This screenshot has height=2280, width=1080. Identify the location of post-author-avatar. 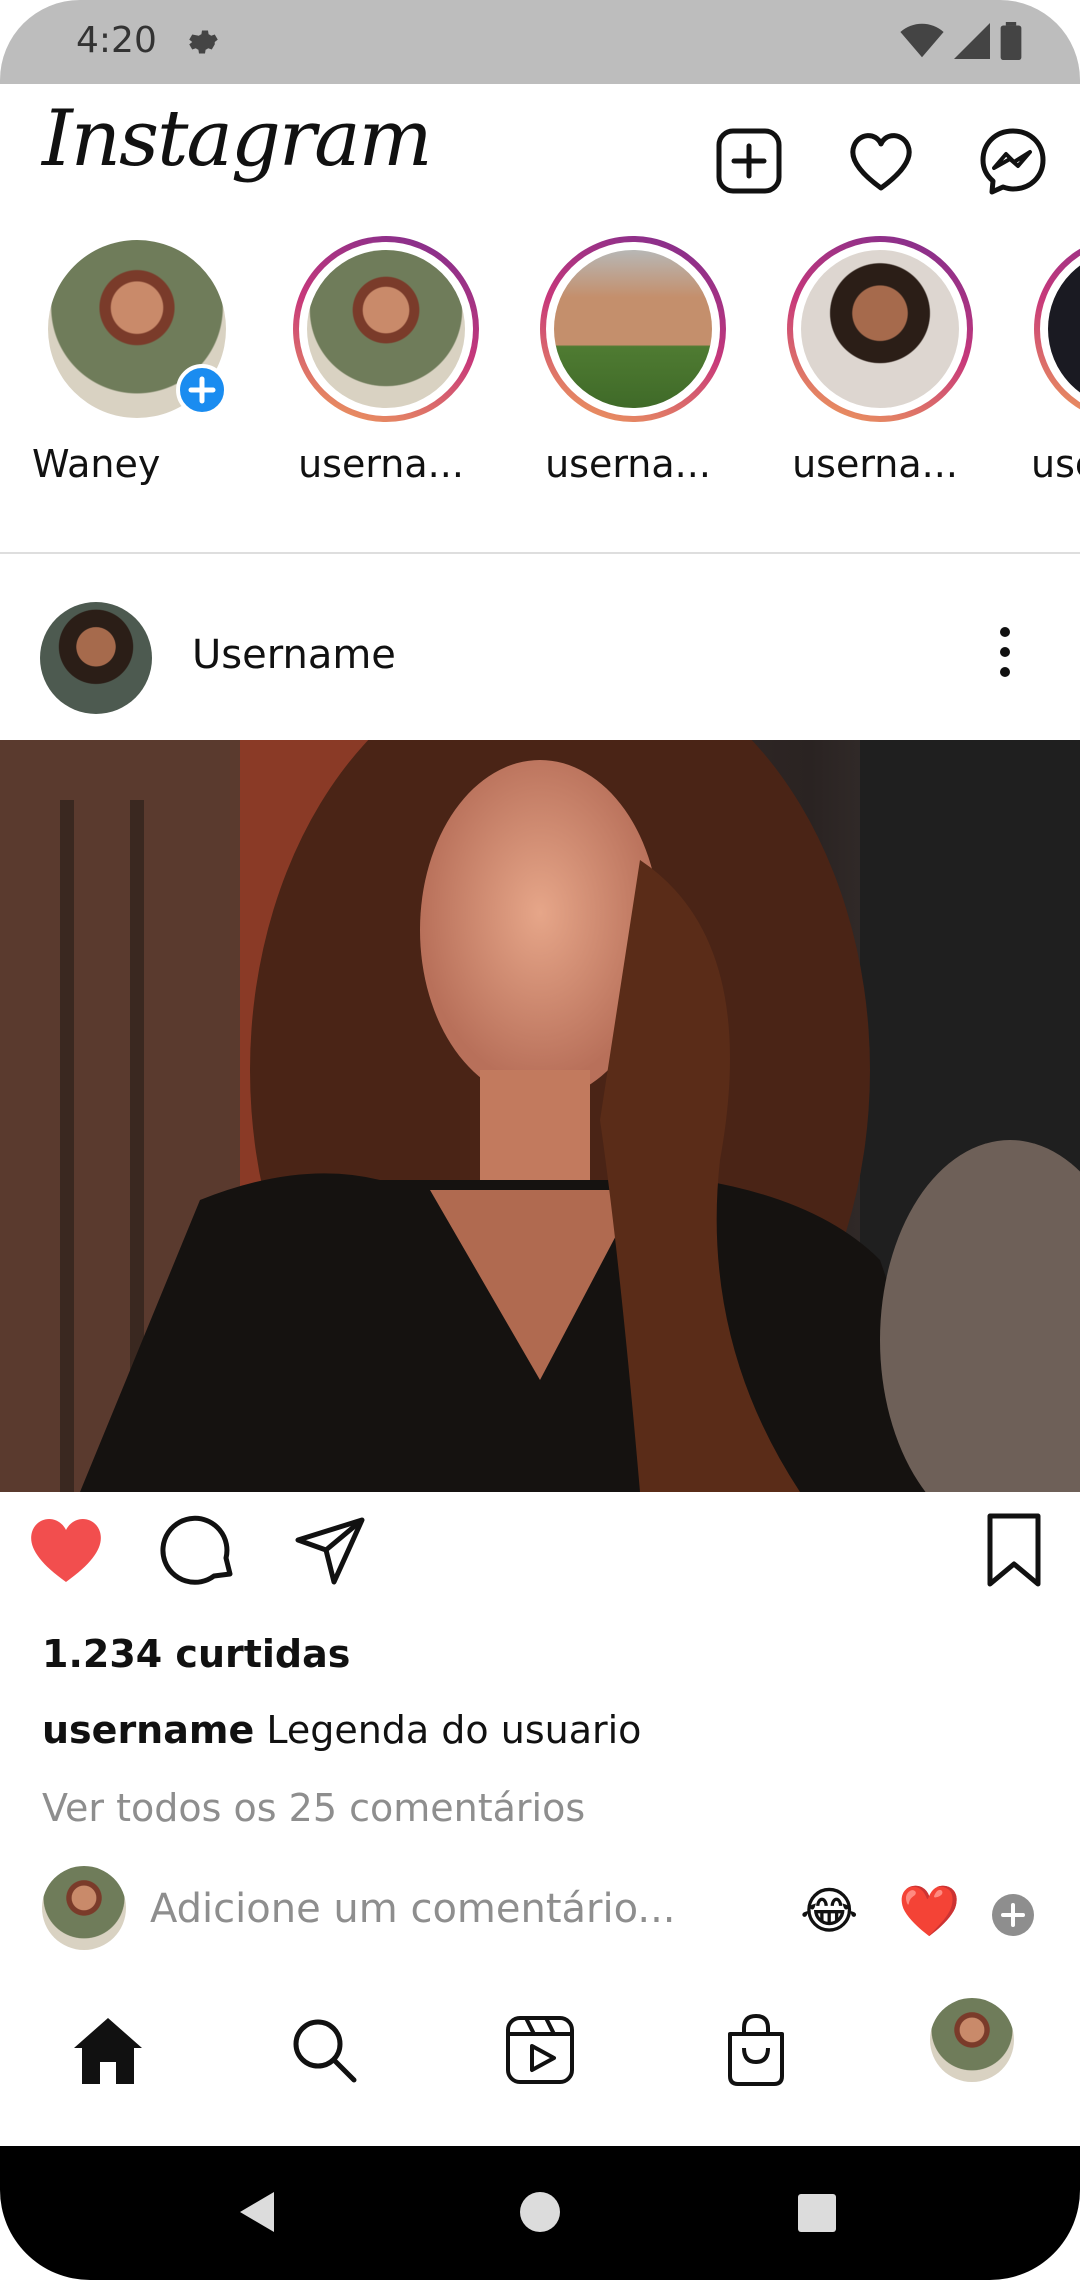
(96, 658).